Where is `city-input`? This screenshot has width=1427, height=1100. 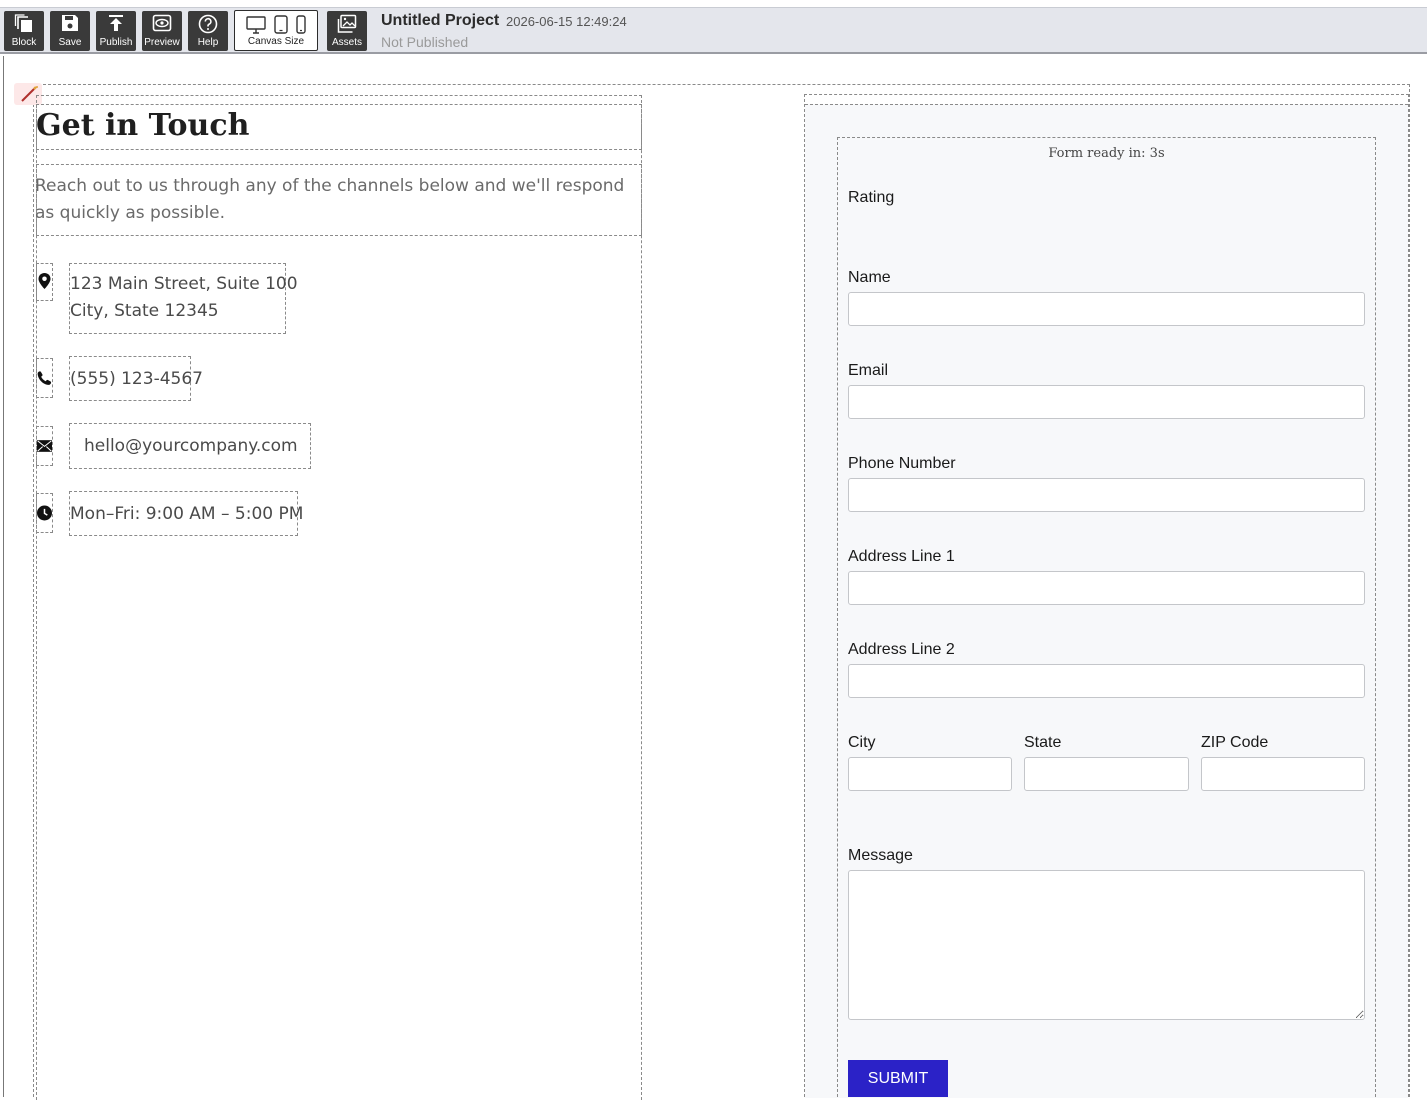
city-input is located at coordinates (930, 774).